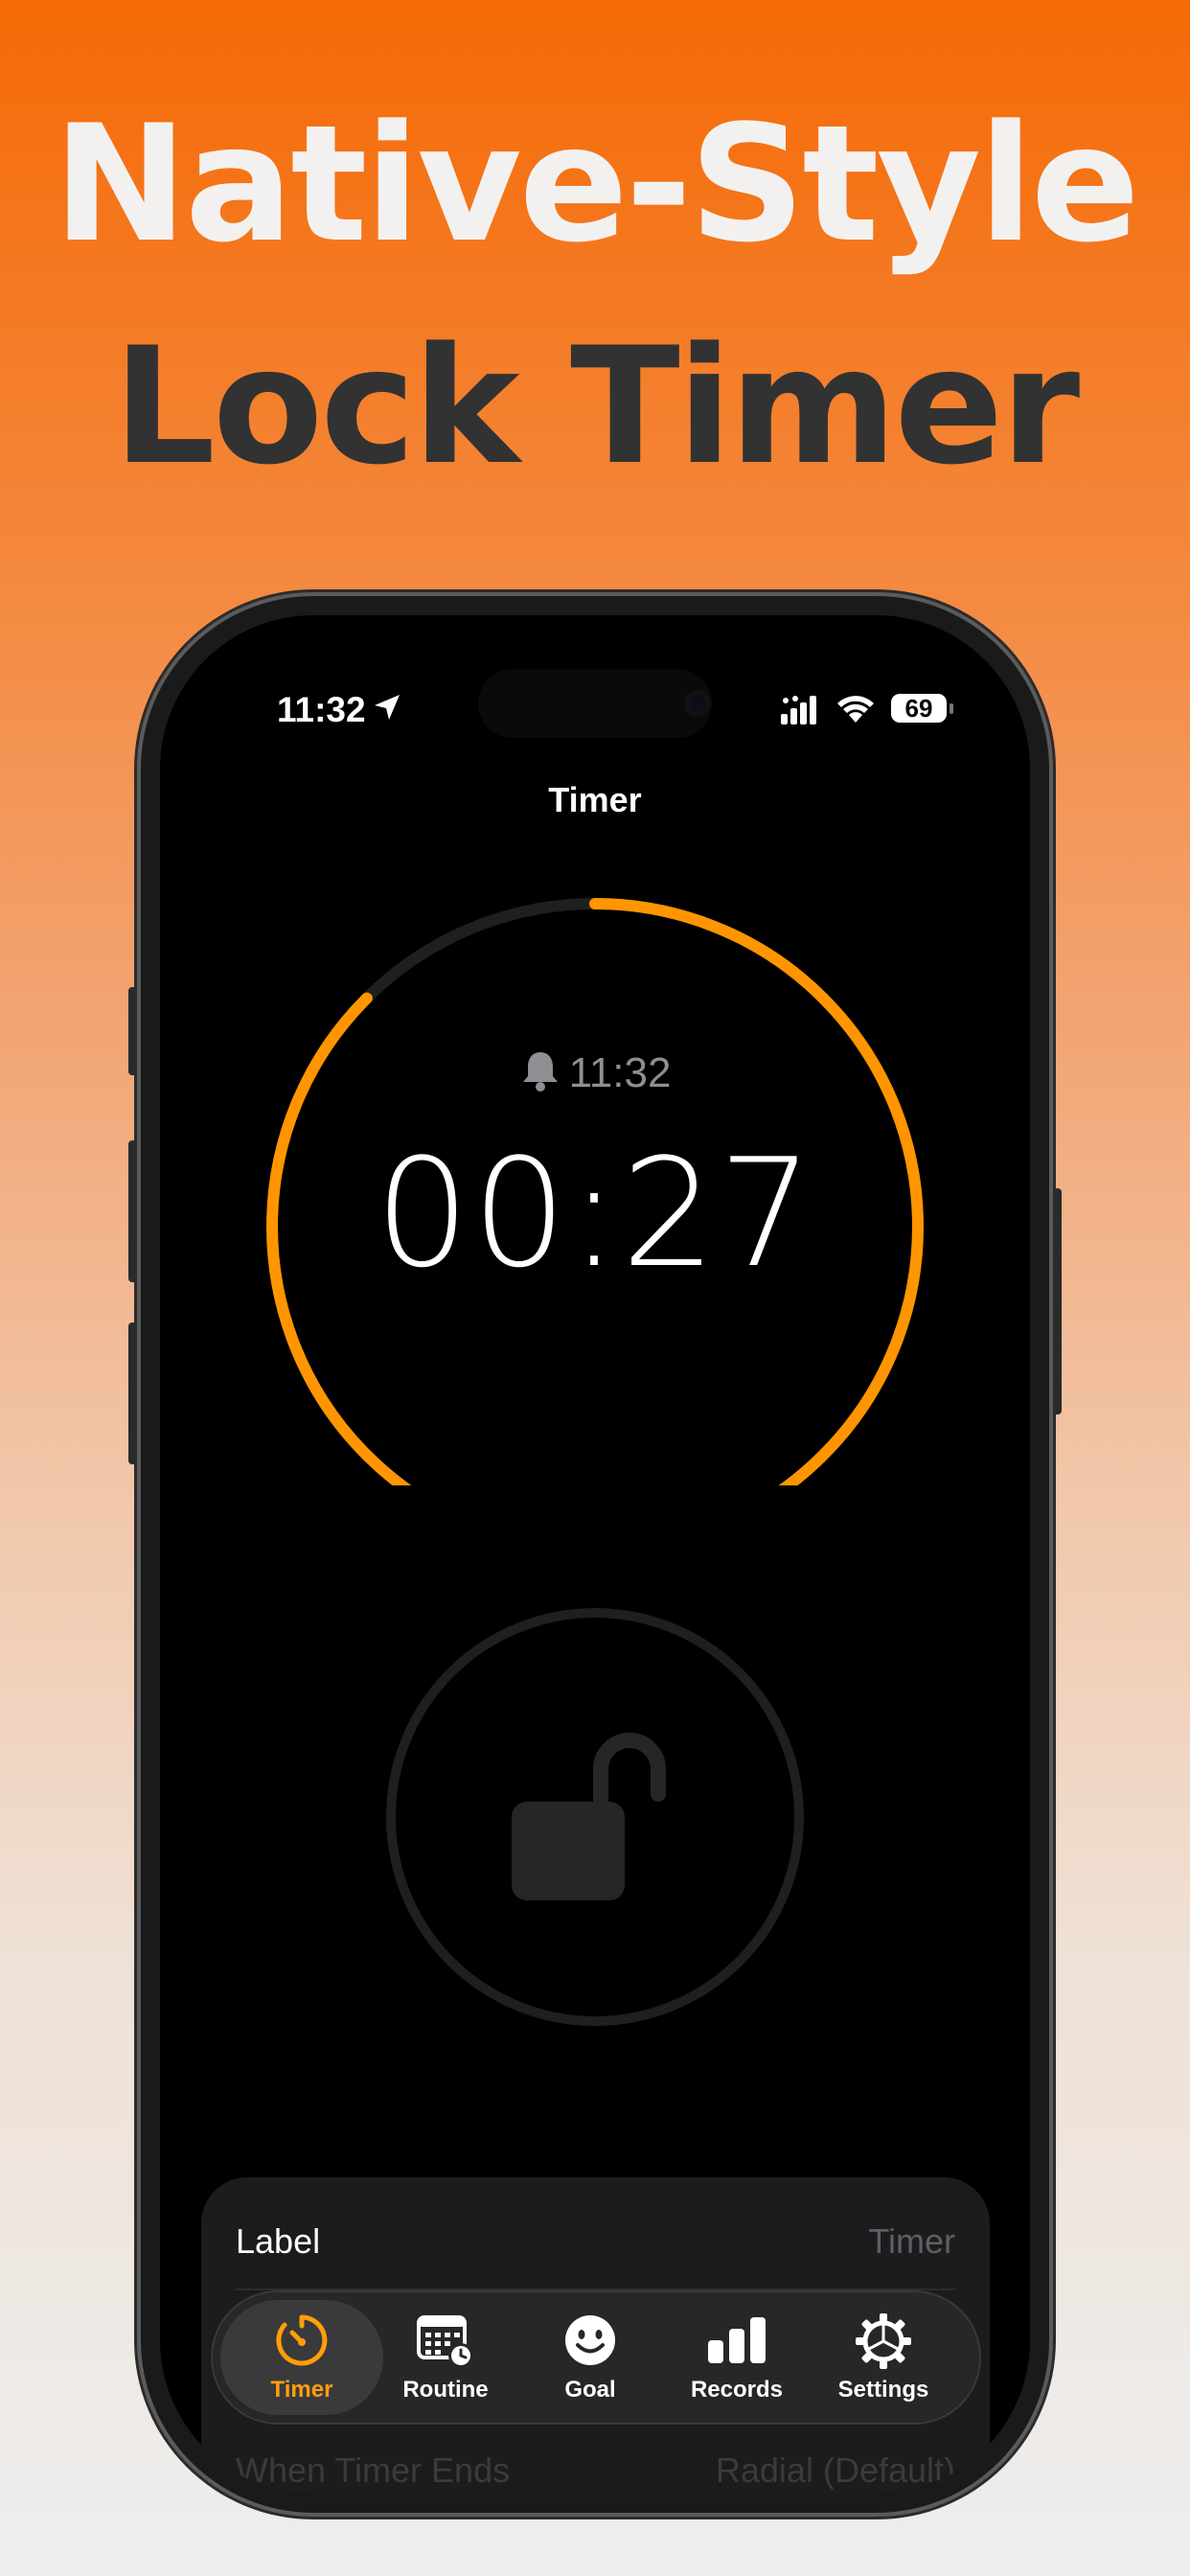 This screenshot has height=2576, width=1190. Describe the element at coordinates (620, 1072) in the screenshot. I see `alarm-time-text: 11:32` at that location.